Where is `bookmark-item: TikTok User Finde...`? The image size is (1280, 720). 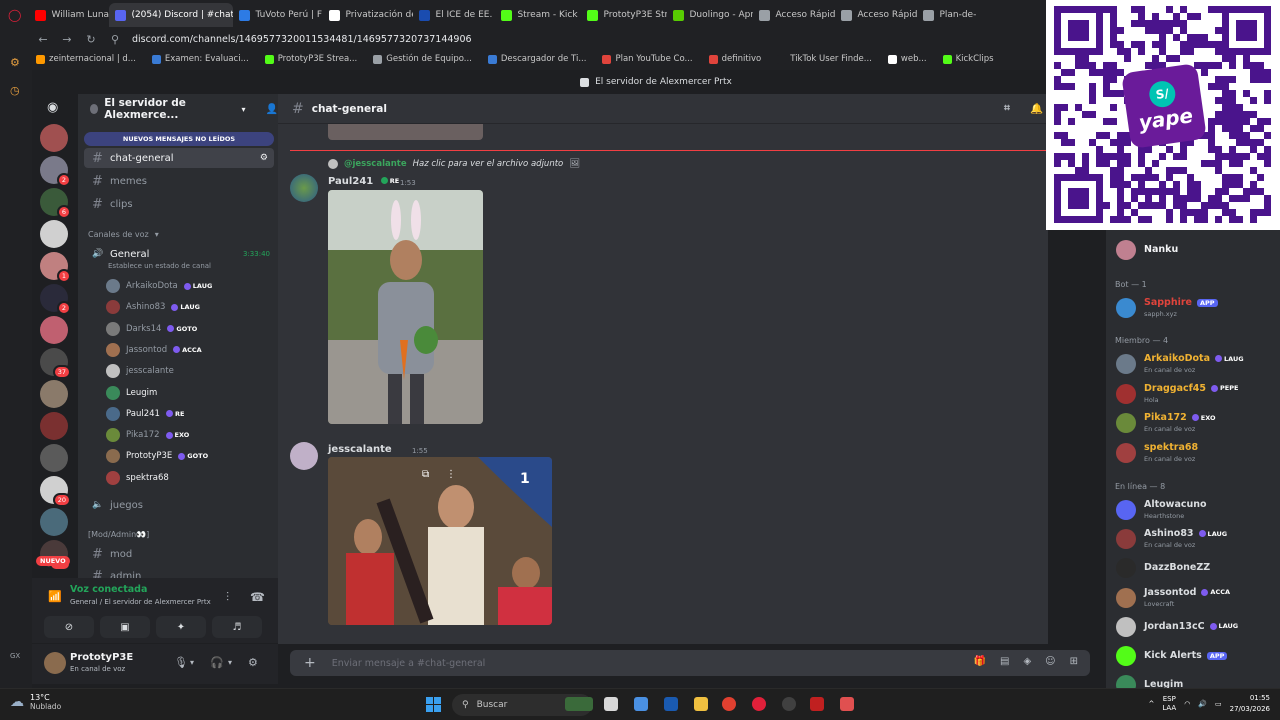
bookmark-item: TikTok User Finde... is located at coordinates (824, 59).